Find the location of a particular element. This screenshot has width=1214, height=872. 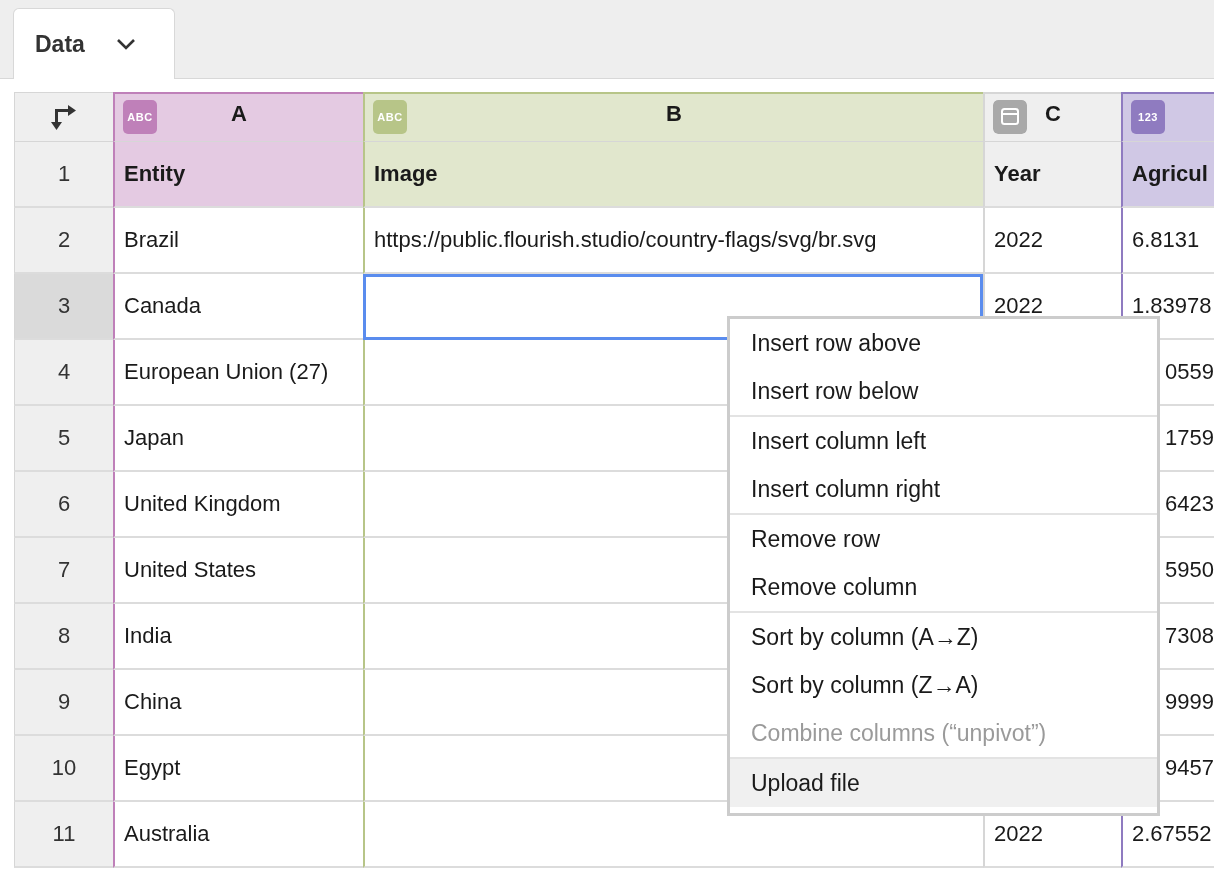

column-letter: B is located at coordinates (674, 113).